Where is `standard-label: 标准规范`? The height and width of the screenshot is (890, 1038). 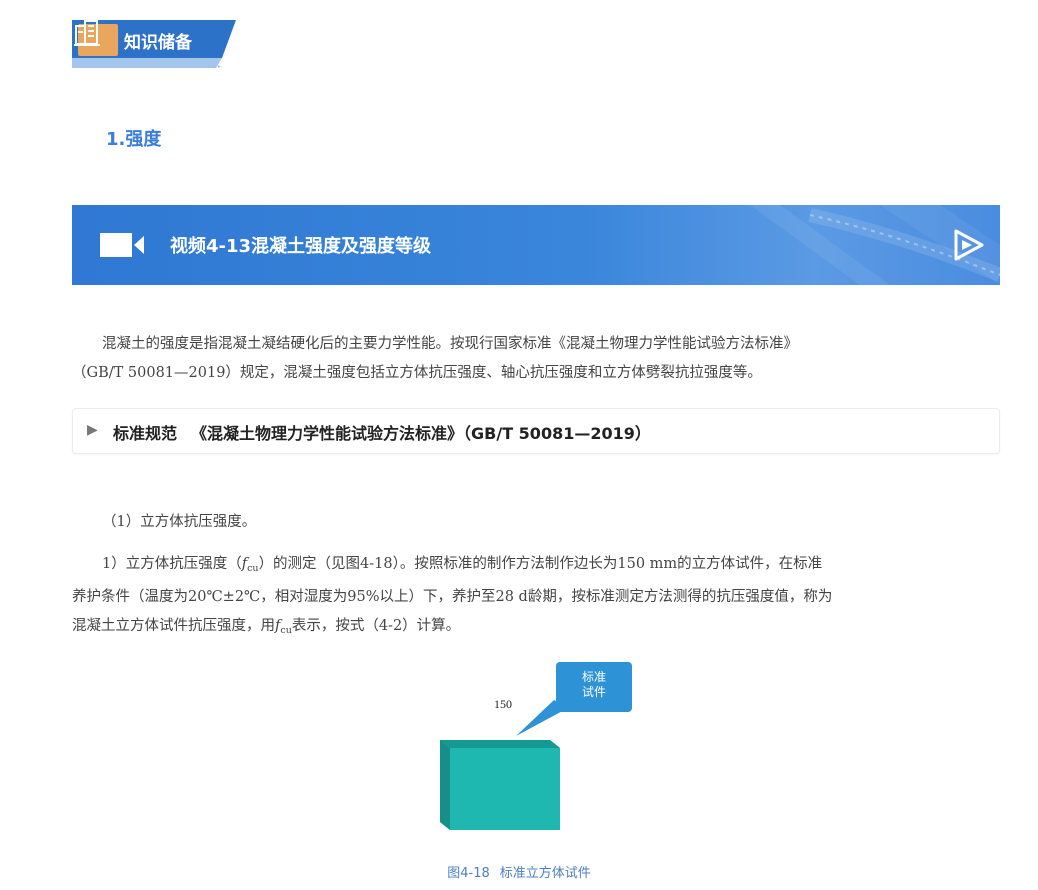 standard-label: 标准规范 is located at coordinates (145, 433).